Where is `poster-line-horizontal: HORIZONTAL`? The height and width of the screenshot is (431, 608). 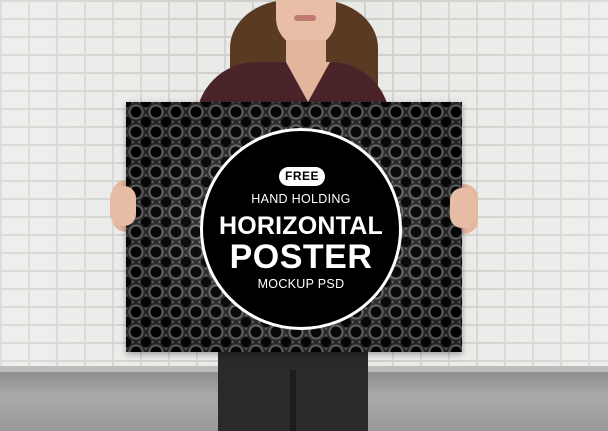 poster-line-horizontal: HORIZONTAL is located at coordinates (300, 226).